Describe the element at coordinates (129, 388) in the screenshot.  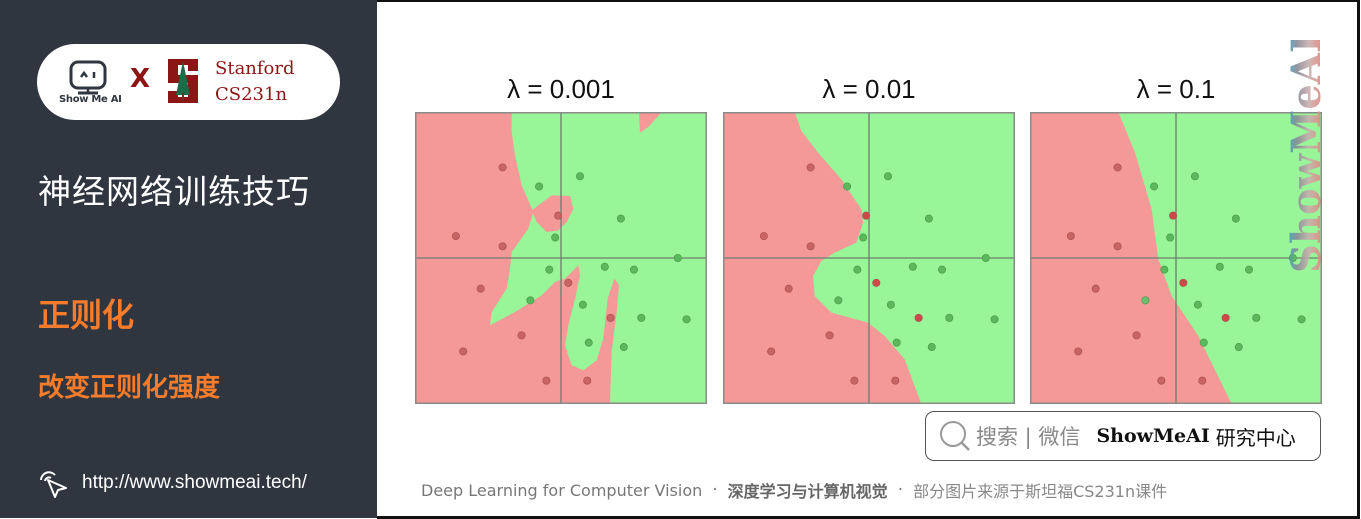
I see `subsection-title: 改变正则化强度` at that location.